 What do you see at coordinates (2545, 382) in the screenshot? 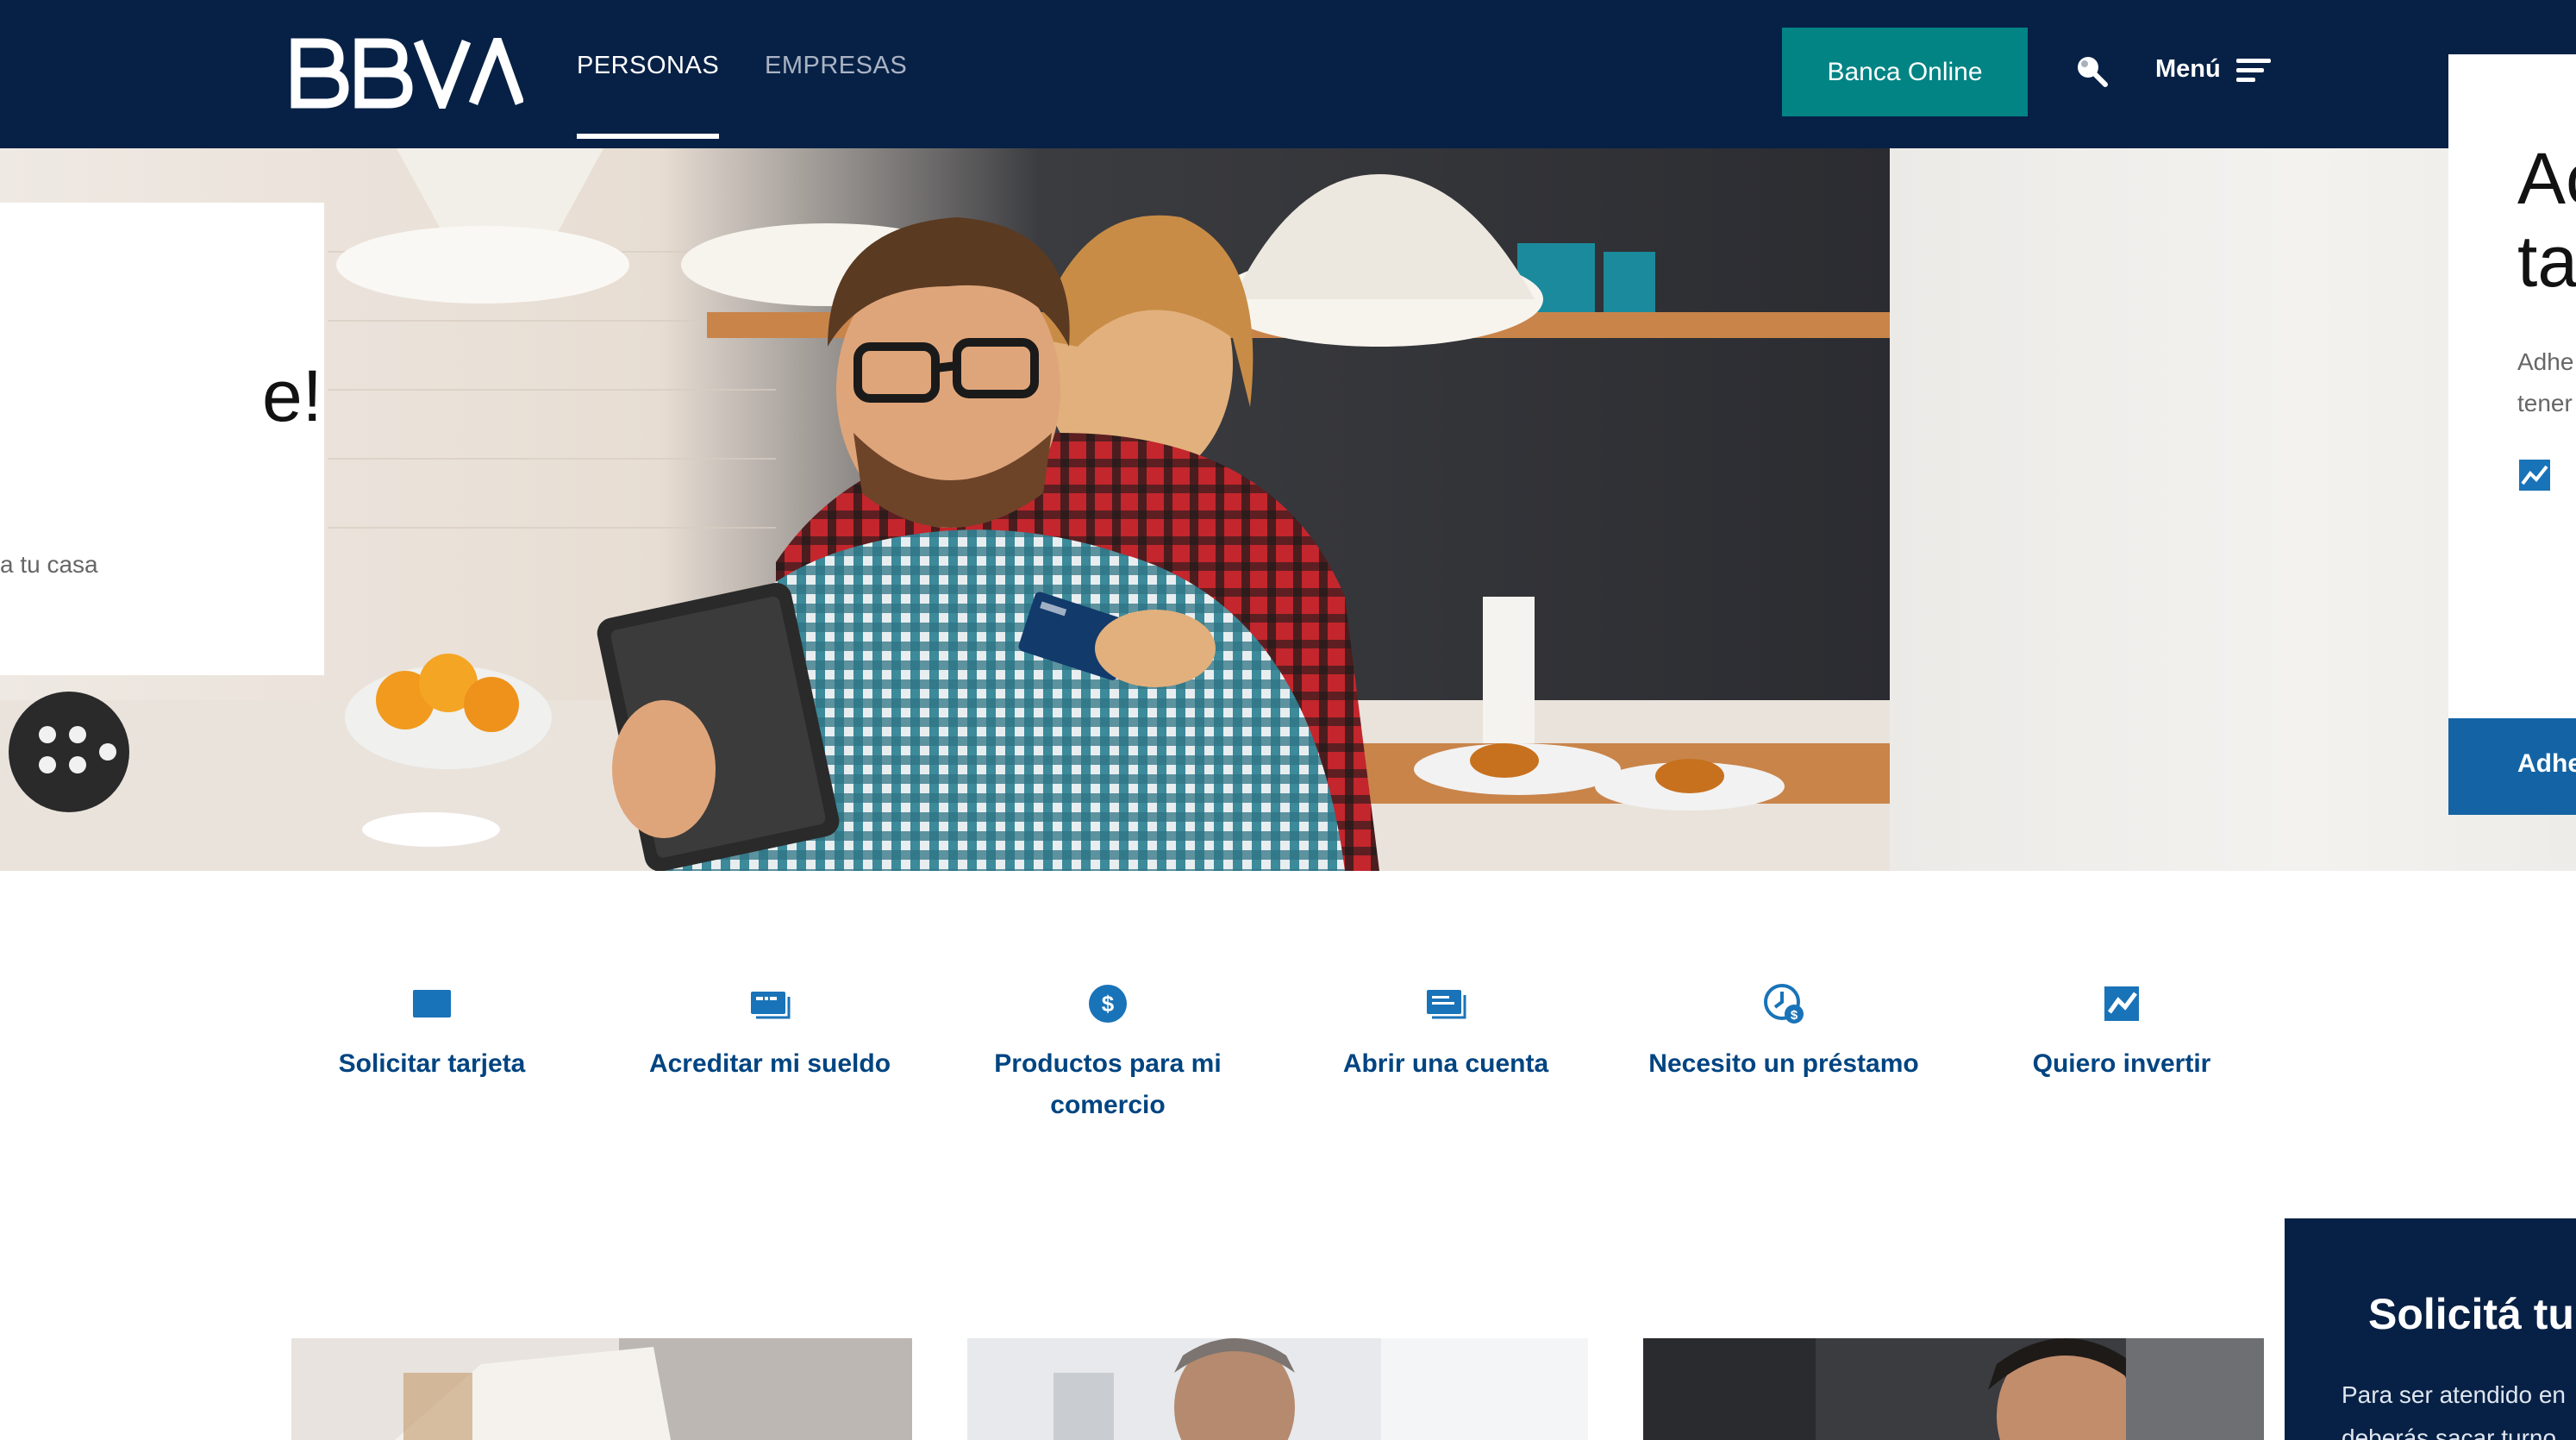
I see `next-slide-text: Adhe tener` at bounding box center [2545, 382].